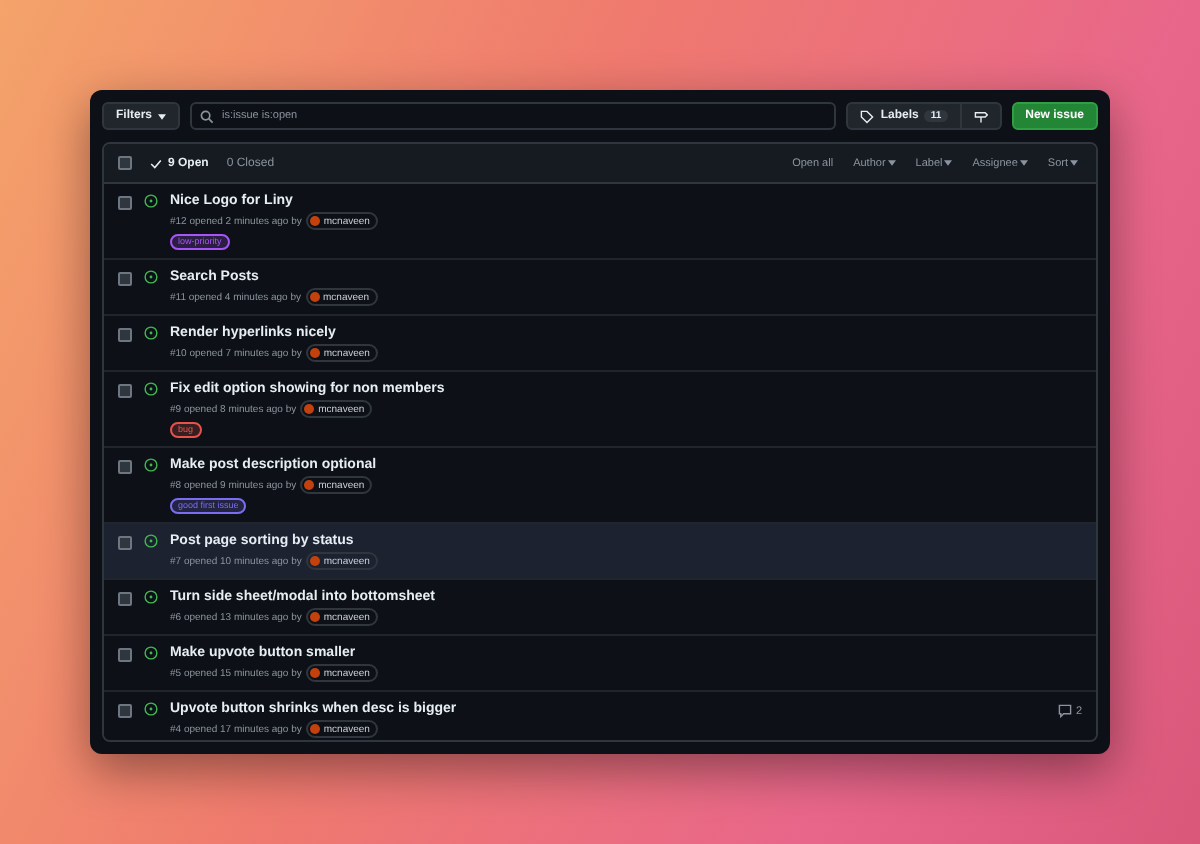 The image size is (1200, 844). What do you see at coordinates (1064, 711) in the screenshot?
I see `comment-icon` at bounding box center [1064, 711].